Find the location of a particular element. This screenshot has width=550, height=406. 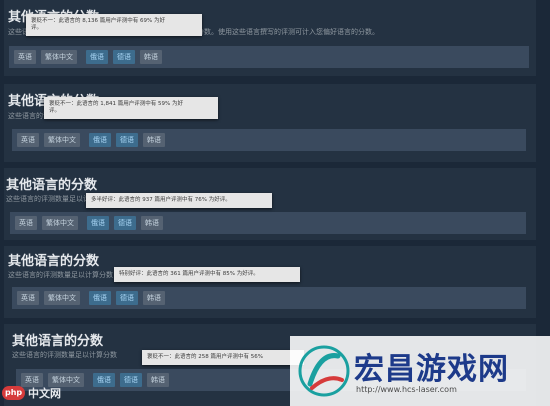

tooltip-line: 特别好评：此语言的 361 篇用户评测中有 85% 为好评。 is located at coordinates (189, 274).